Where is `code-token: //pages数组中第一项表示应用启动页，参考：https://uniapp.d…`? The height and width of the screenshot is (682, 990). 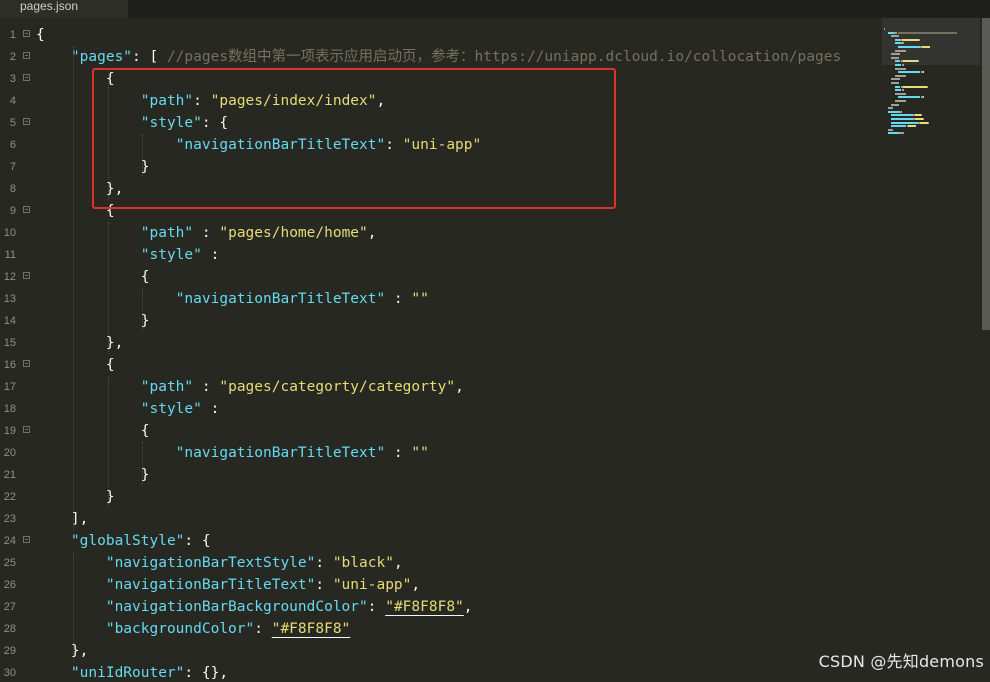 code-token: //pages数组中第一项表示应用启动页，参考：https://uniapp.d… is located at coordinates (504, 57).